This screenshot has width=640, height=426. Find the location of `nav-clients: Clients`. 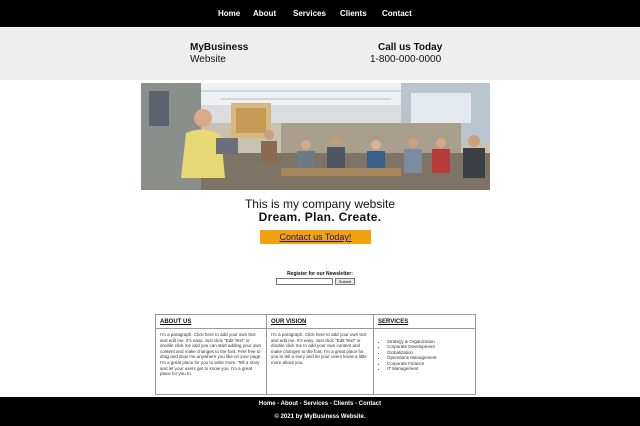

nav-clients: Clients is located at coordinates (353, 13).